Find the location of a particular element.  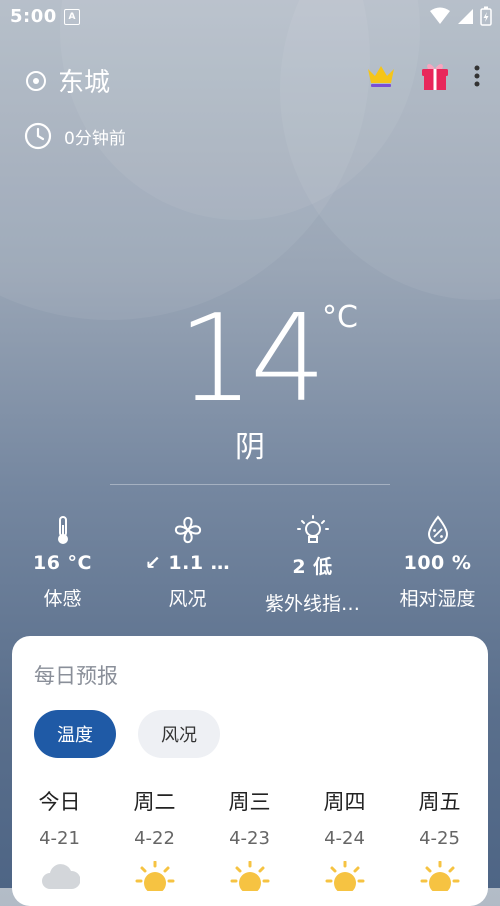

status-icons is located at coordinates (461, 16).